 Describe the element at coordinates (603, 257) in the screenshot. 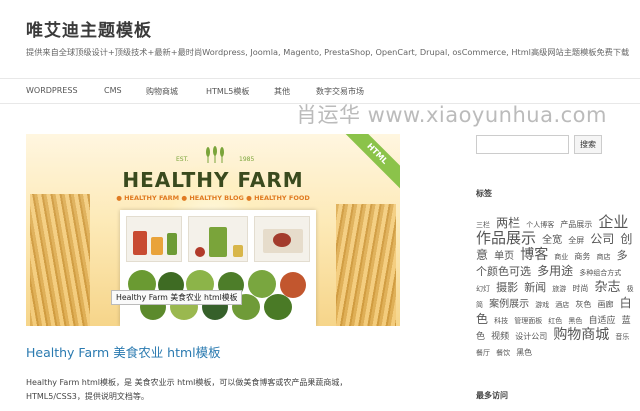

I see `tag-link: 商店` at that location.